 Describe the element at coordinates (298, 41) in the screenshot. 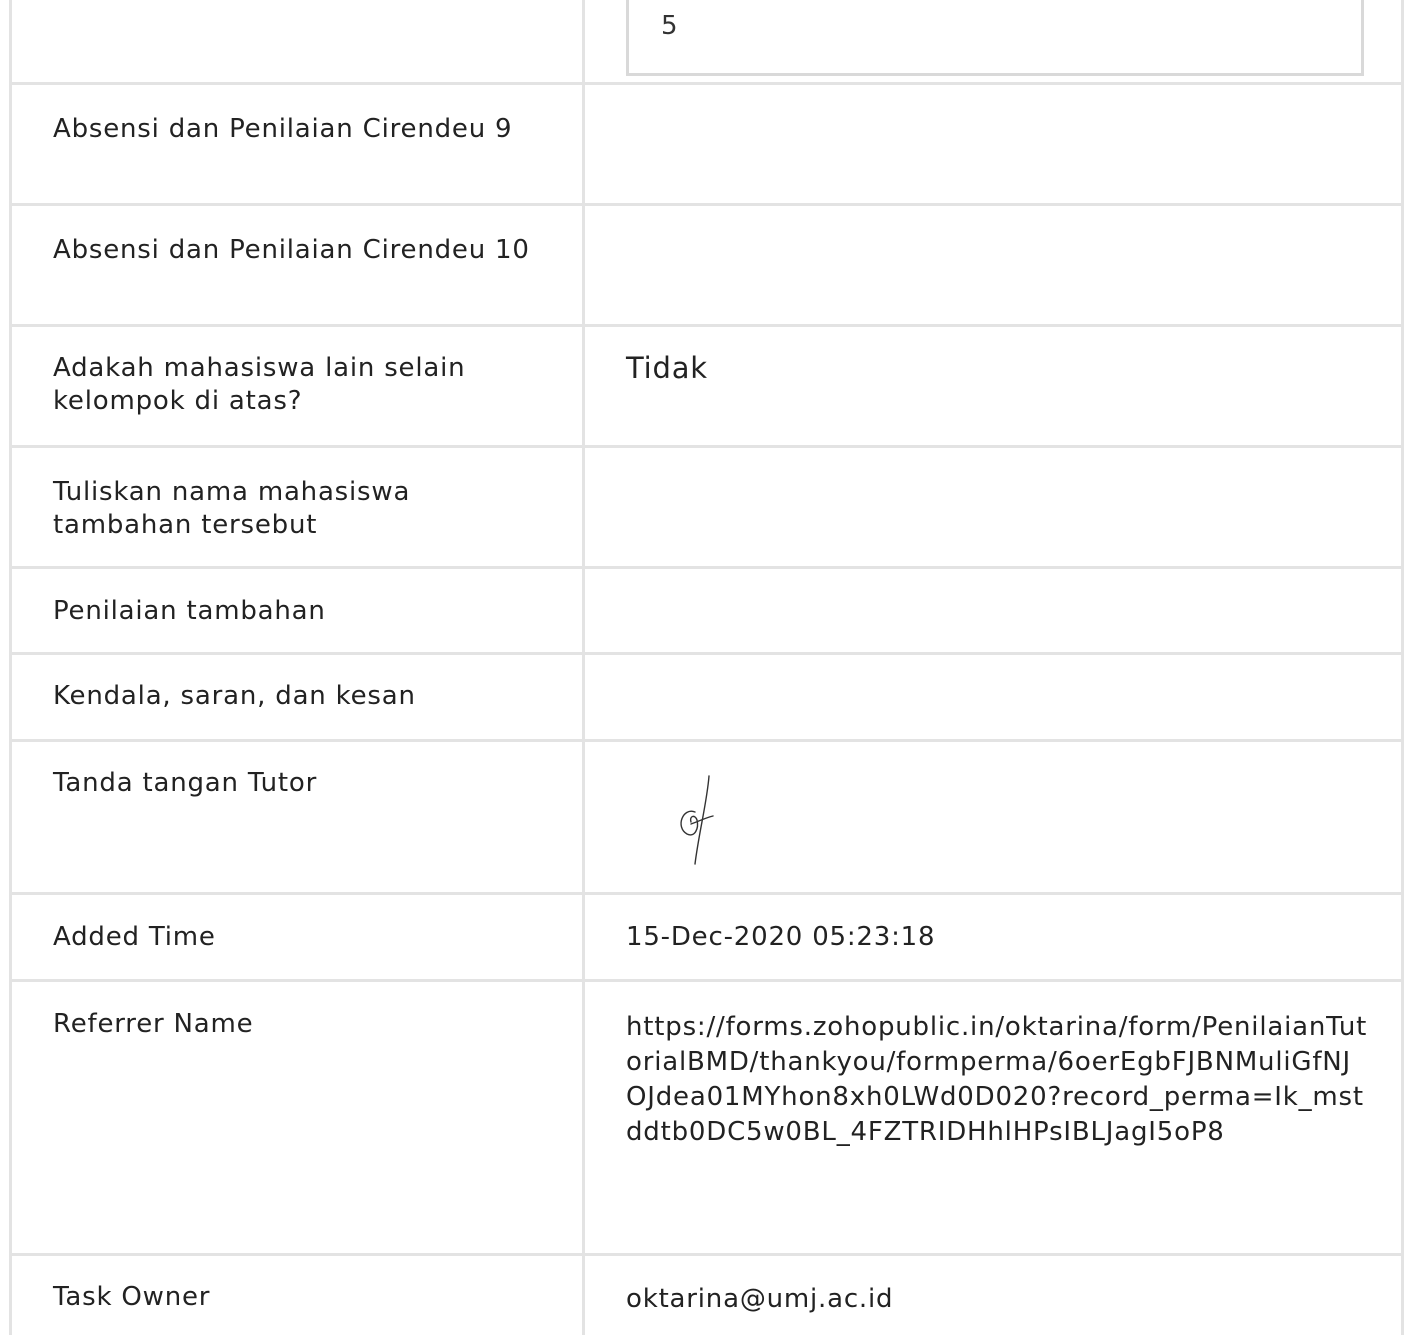

I see `field-label` at that location.